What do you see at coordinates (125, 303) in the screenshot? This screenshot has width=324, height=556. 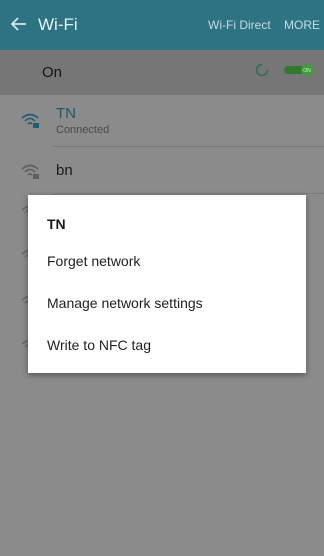 I see `manage-network-settings-option: Manage network settings` at bounding box center [125, 303].